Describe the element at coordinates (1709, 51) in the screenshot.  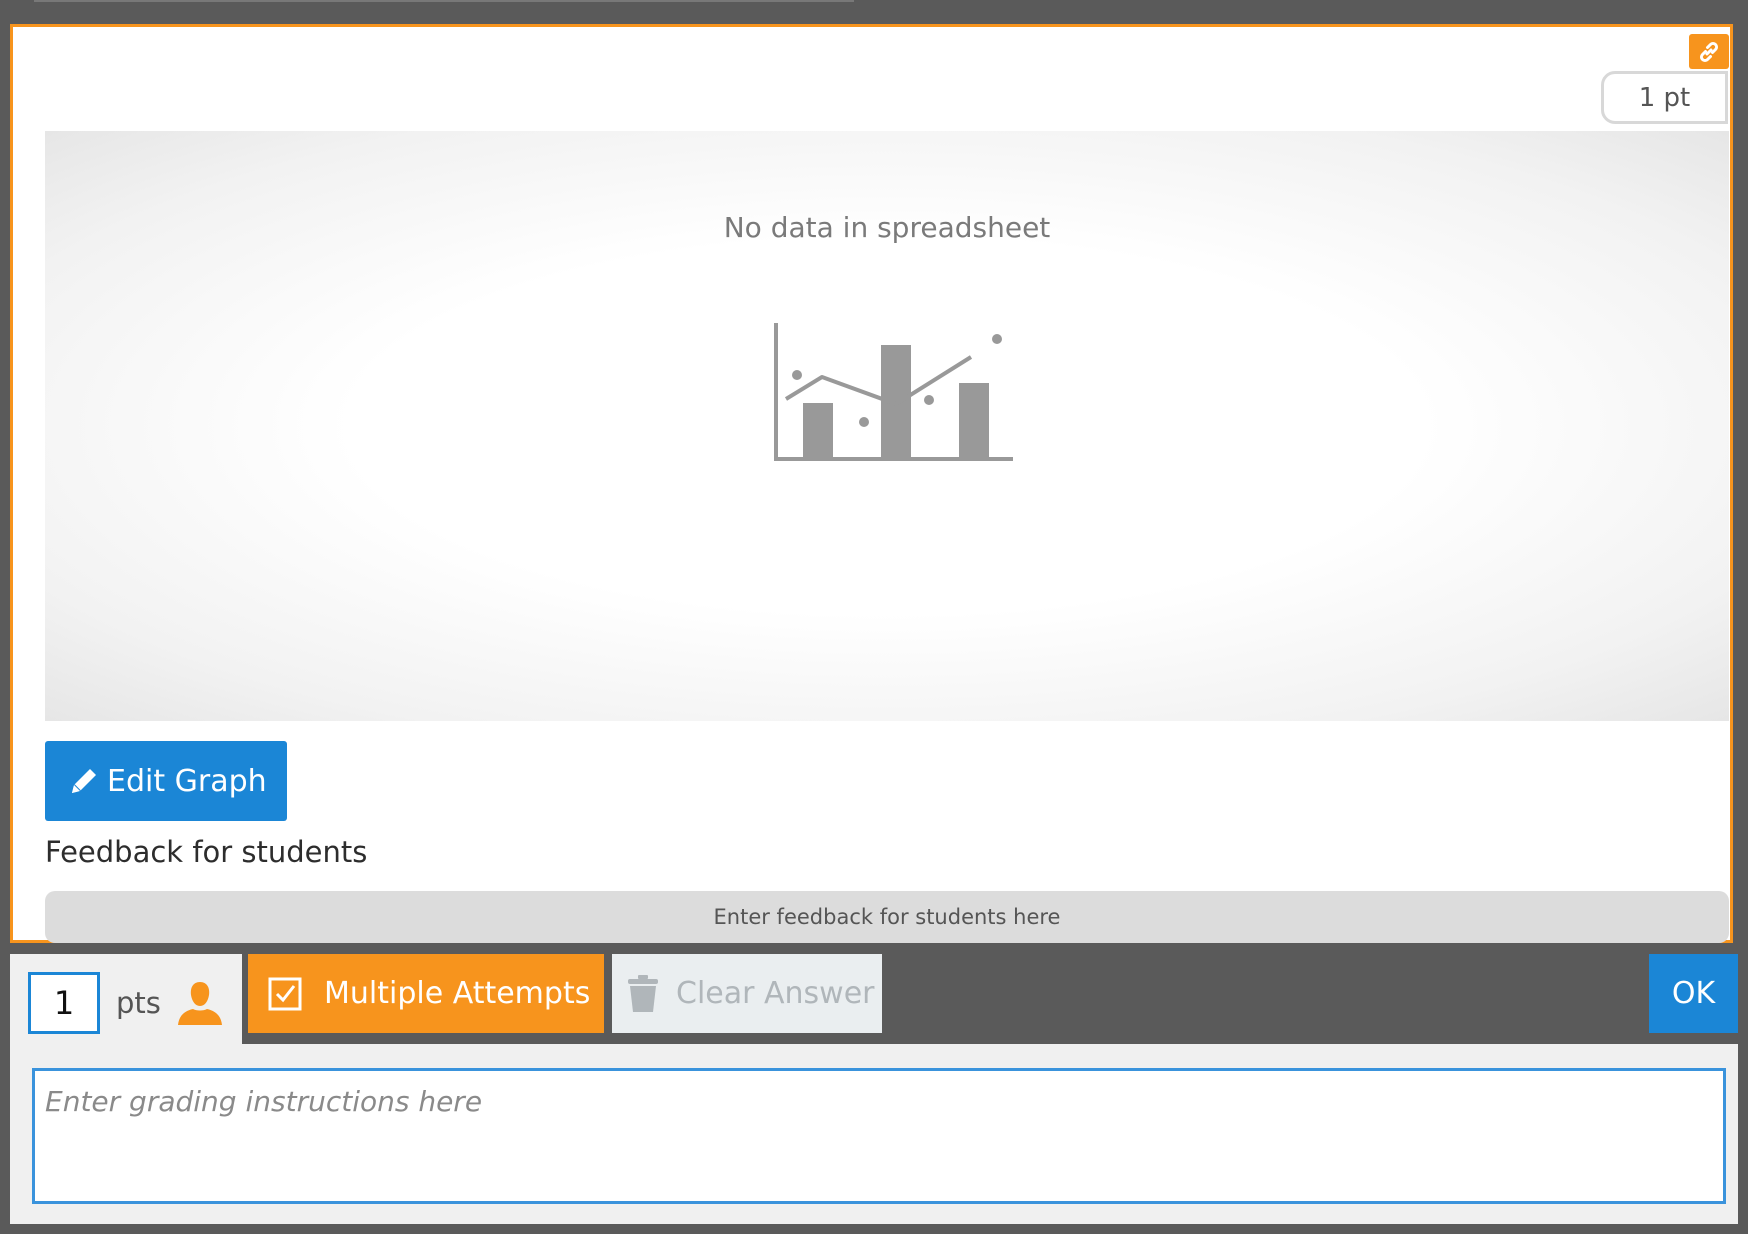
I see `link-icon` at that location.